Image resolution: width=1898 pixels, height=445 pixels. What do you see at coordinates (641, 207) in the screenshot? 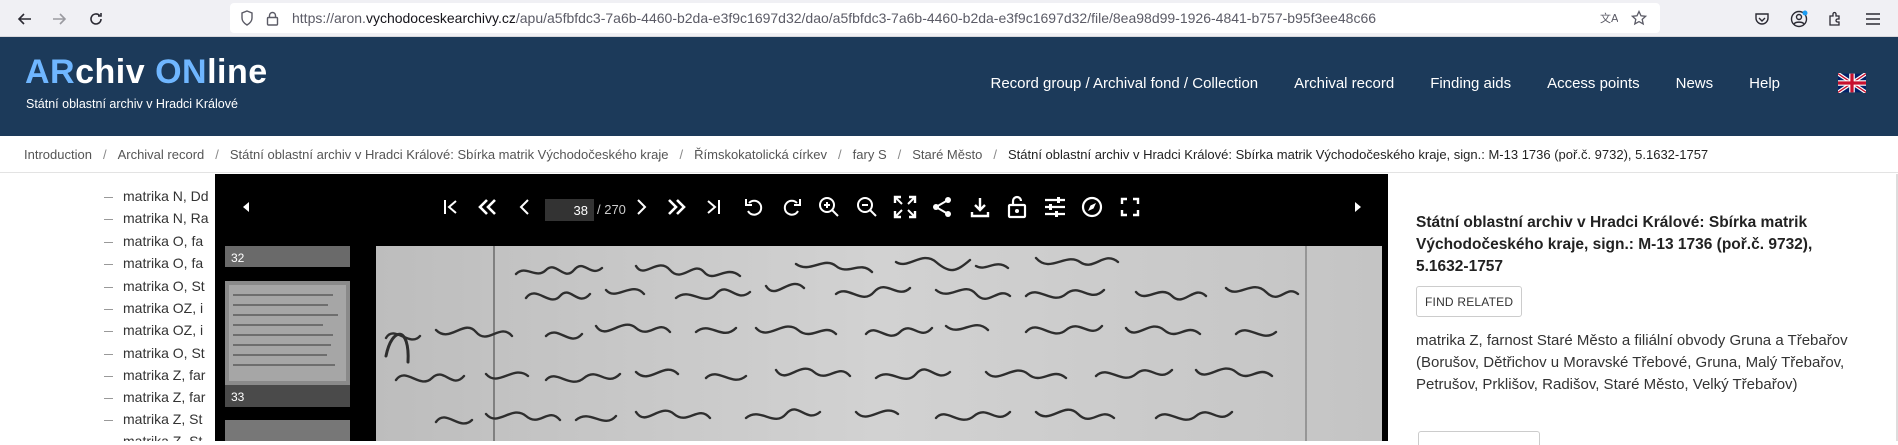
I see `next-page-icon` at bounding box center [641, 207].